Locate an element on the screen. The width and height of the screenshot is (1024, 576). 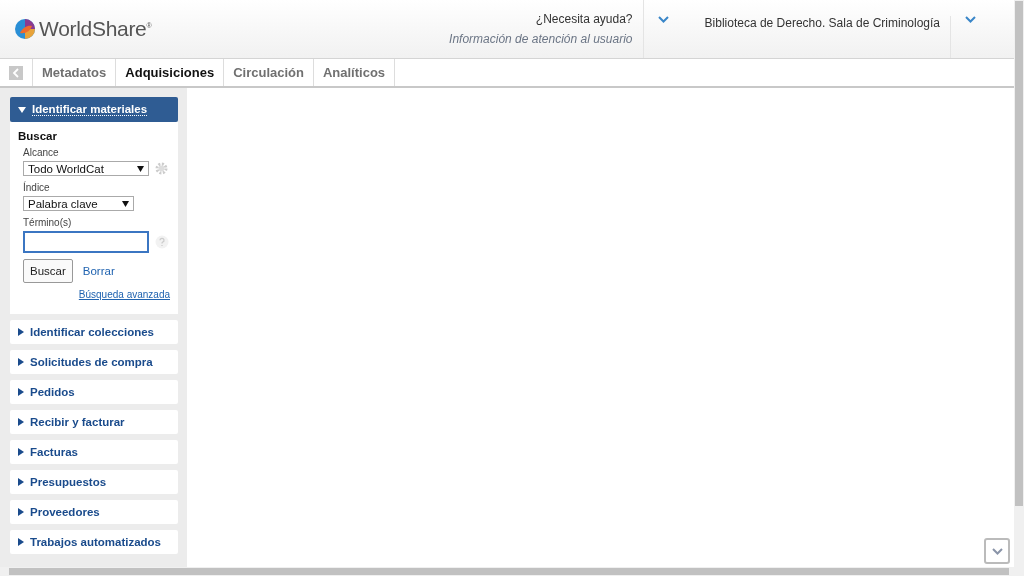
section-header: Identificar colecciones is located at coordinates (94, 332).